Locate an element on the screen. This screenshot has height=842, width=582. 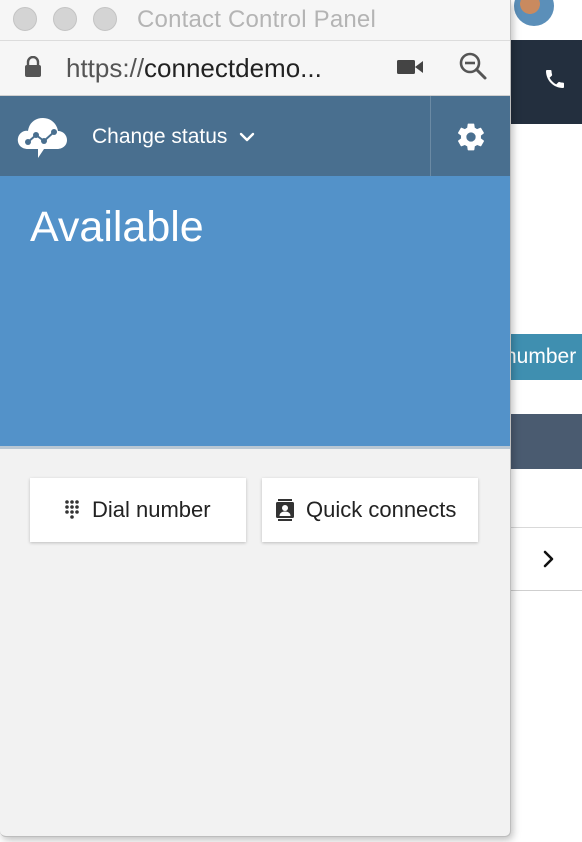
window-title: Contact Control Panel is located at coordinates (256, 19).